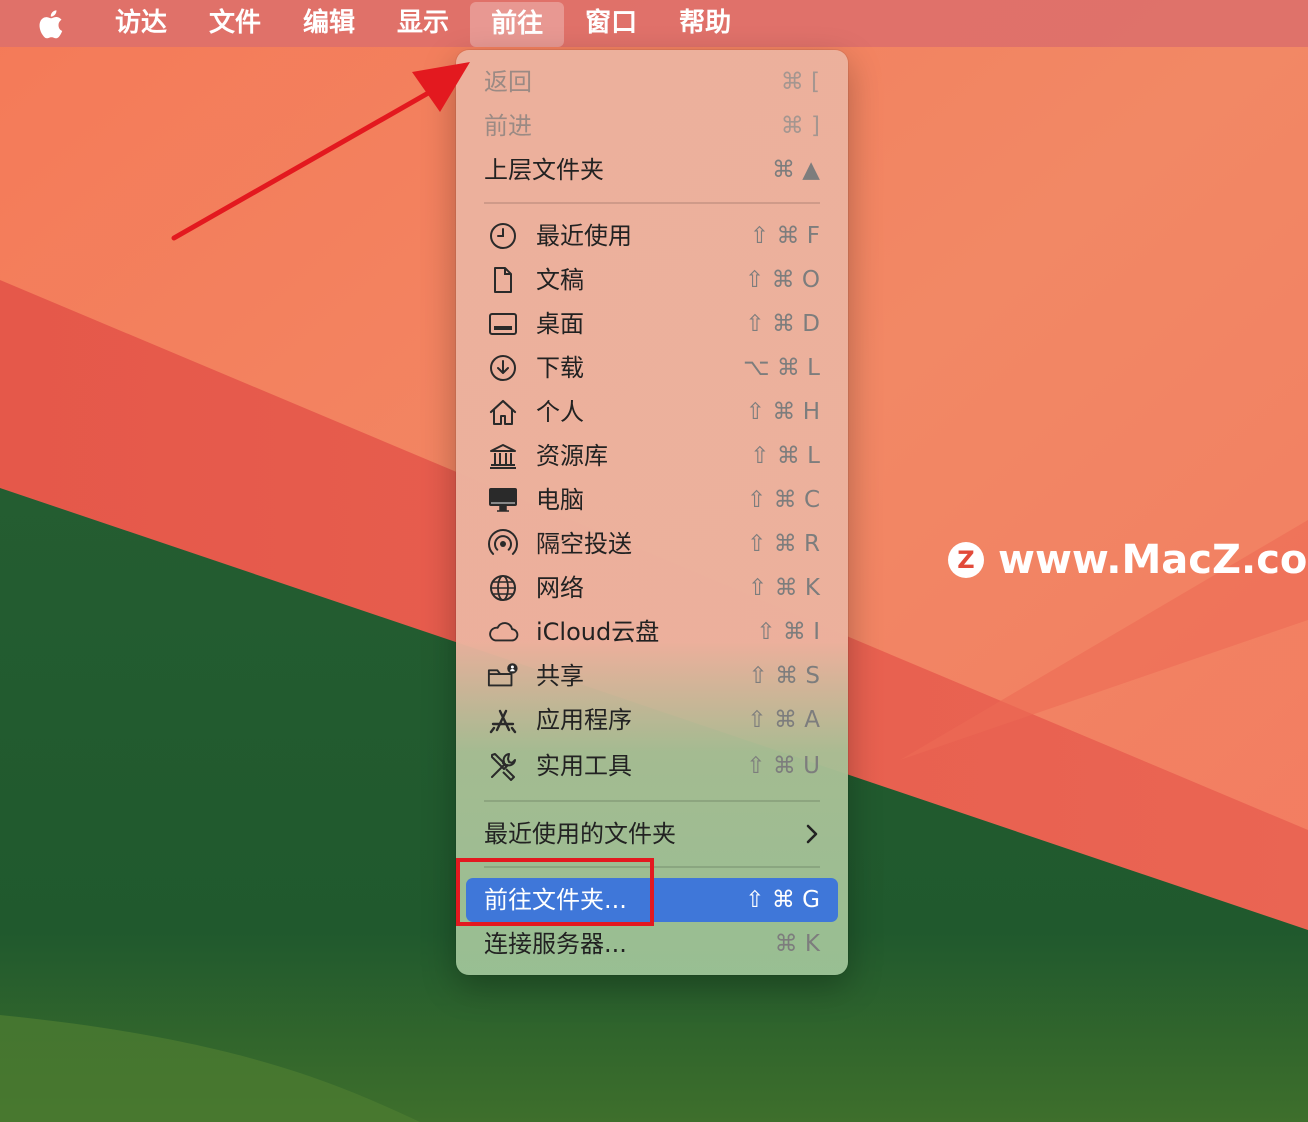  I want to click on watermark-text: www.MacZ.com, so click(1153, 560).